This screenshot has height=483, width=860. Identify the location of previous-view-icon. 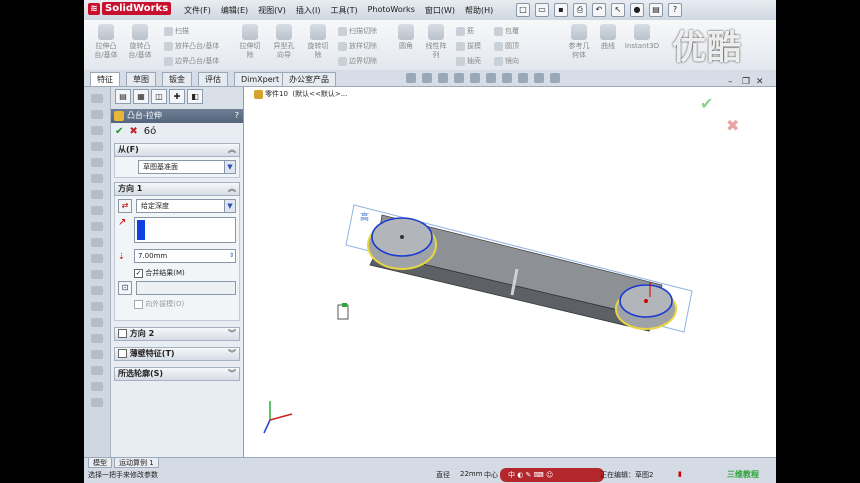
(443, 78).